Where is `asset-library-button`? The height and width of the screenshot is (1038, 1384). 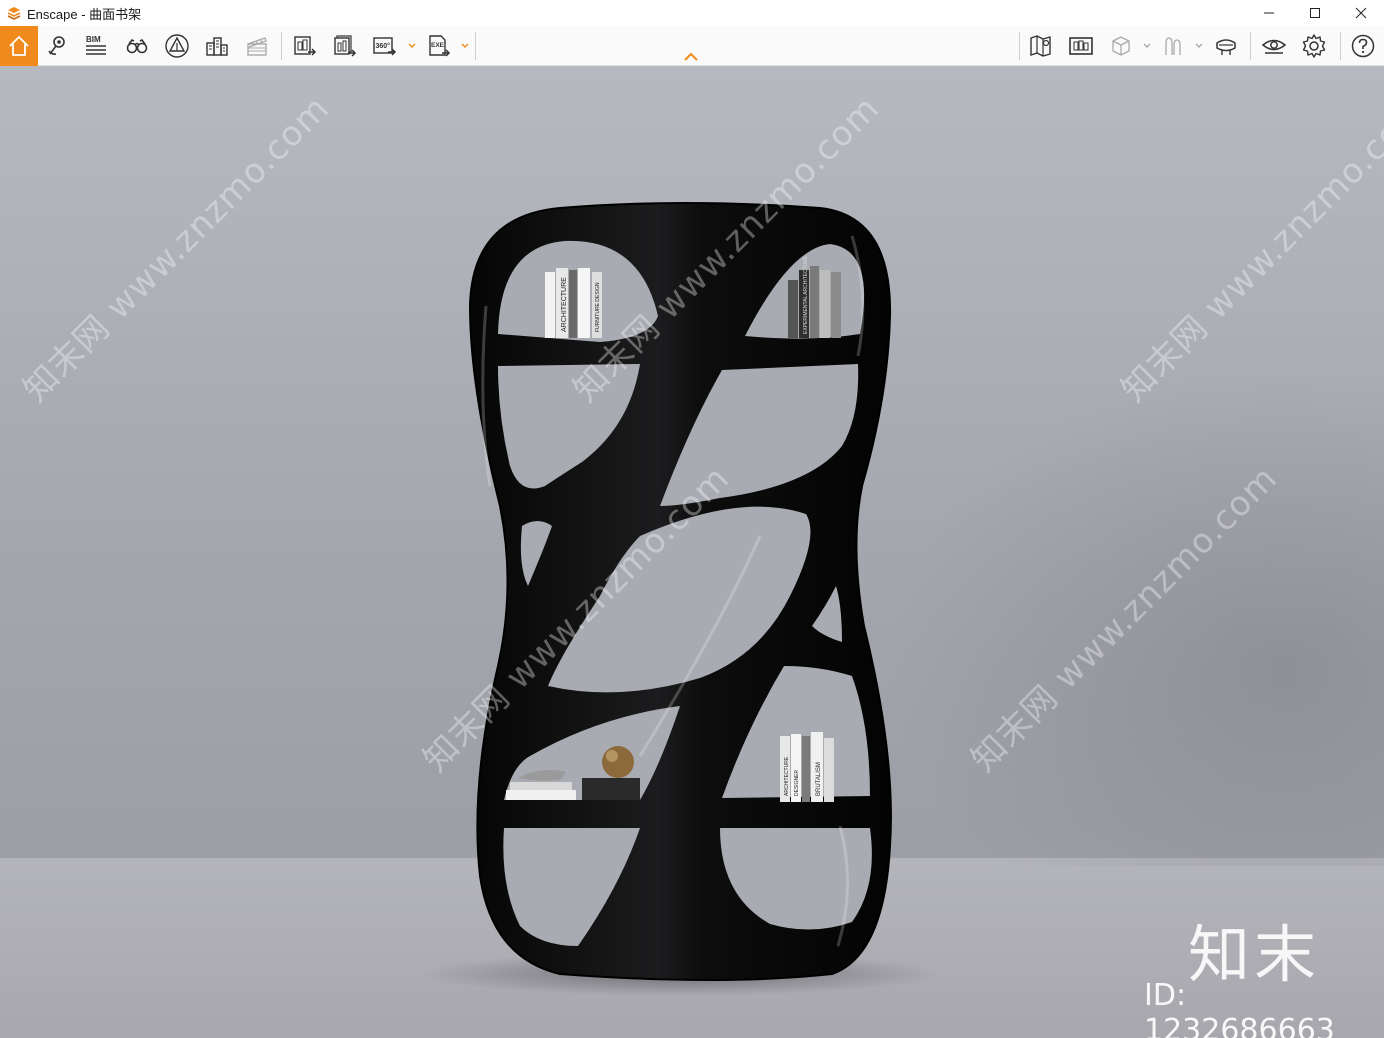
asset-library-button is located at coordinates (1081, 46).